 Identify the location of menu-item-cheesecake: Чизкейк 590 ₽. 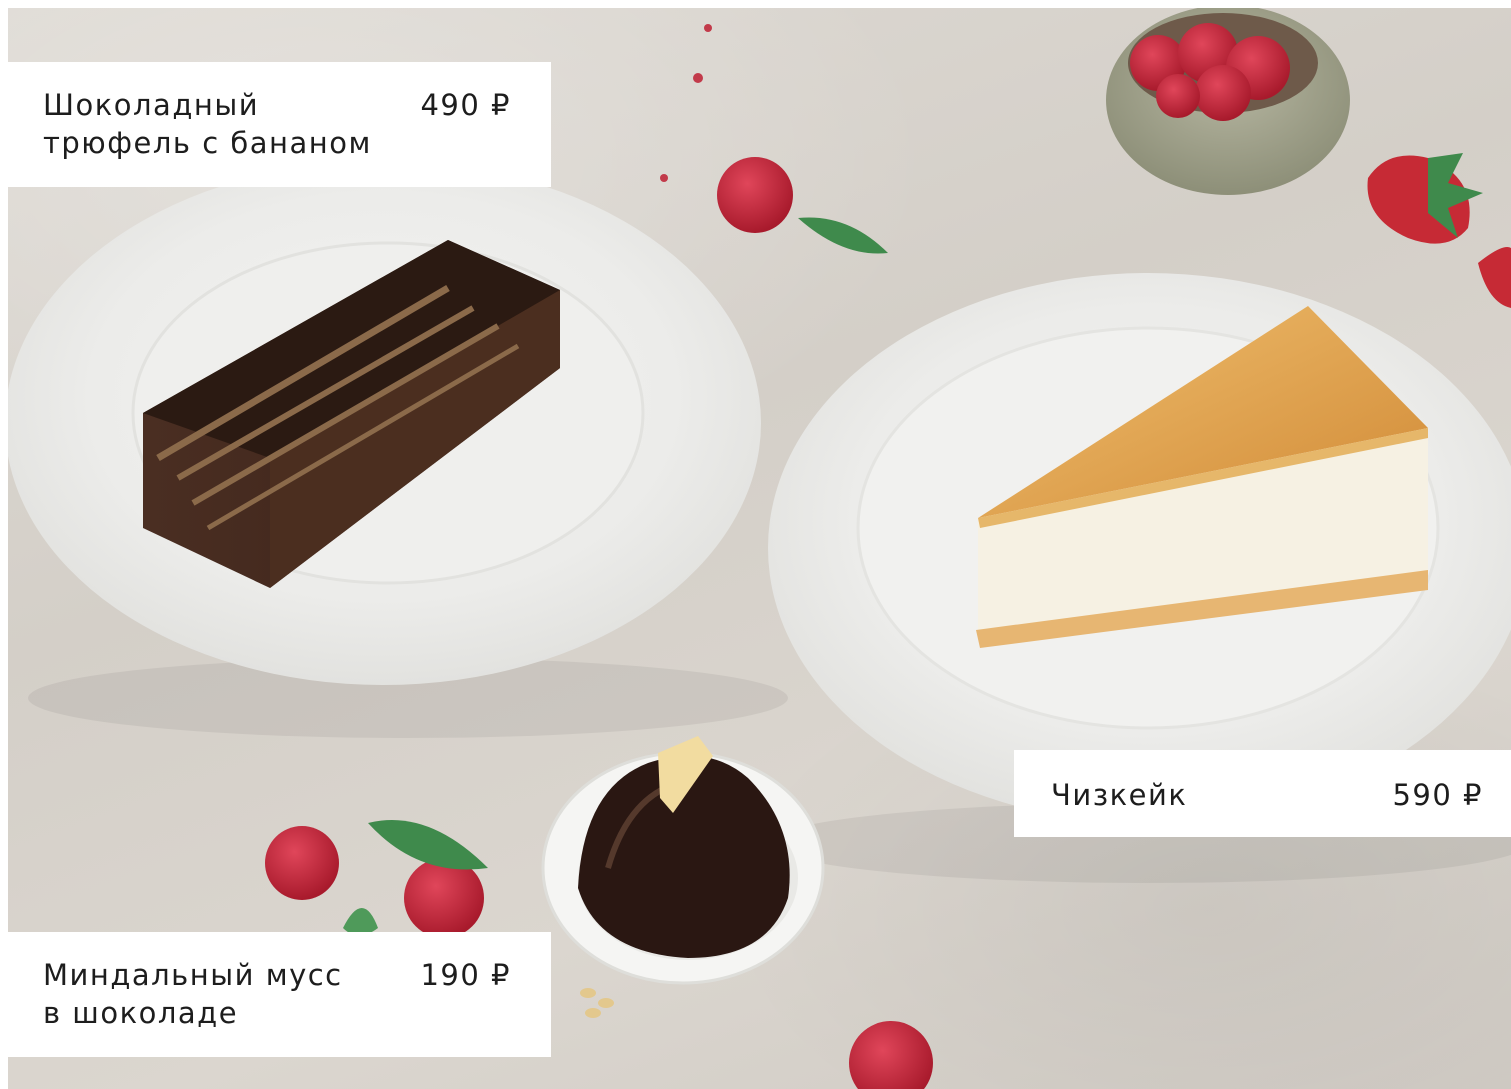
(1262, 793).